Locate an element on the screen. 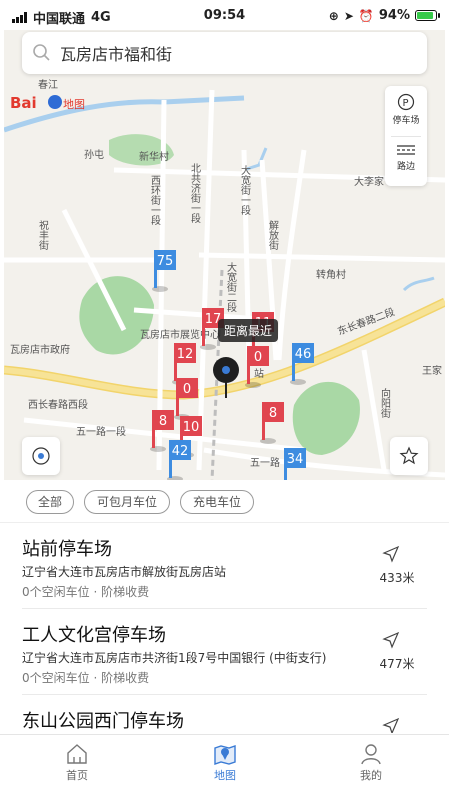 The height and width of the screenshot is (795, 449). alarm-icon: ⏰ is located at coordinates (366, 15).